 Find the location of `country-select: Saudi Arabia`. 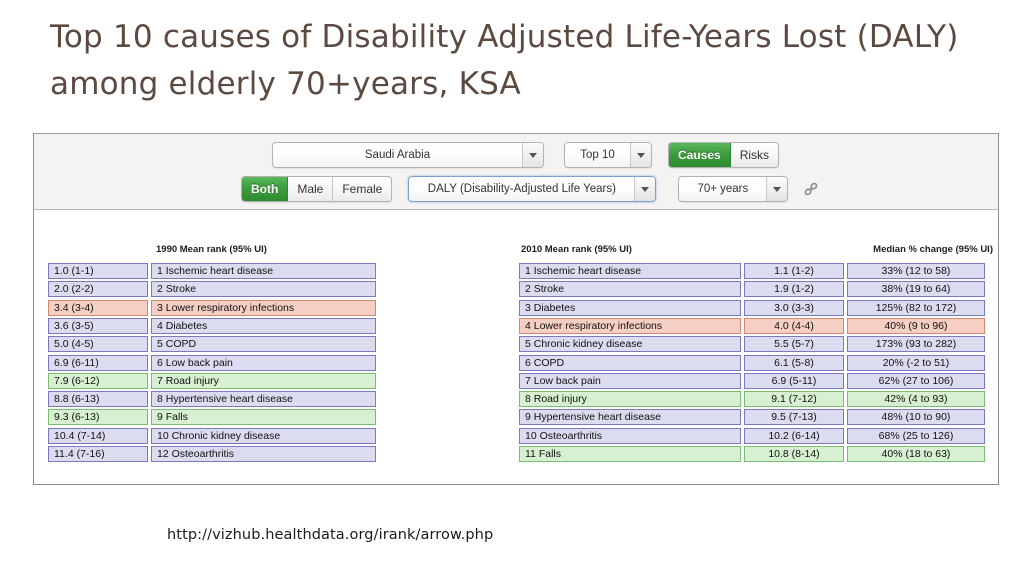

country-select: Saudi Arabia is located at coordinates (408, 155).